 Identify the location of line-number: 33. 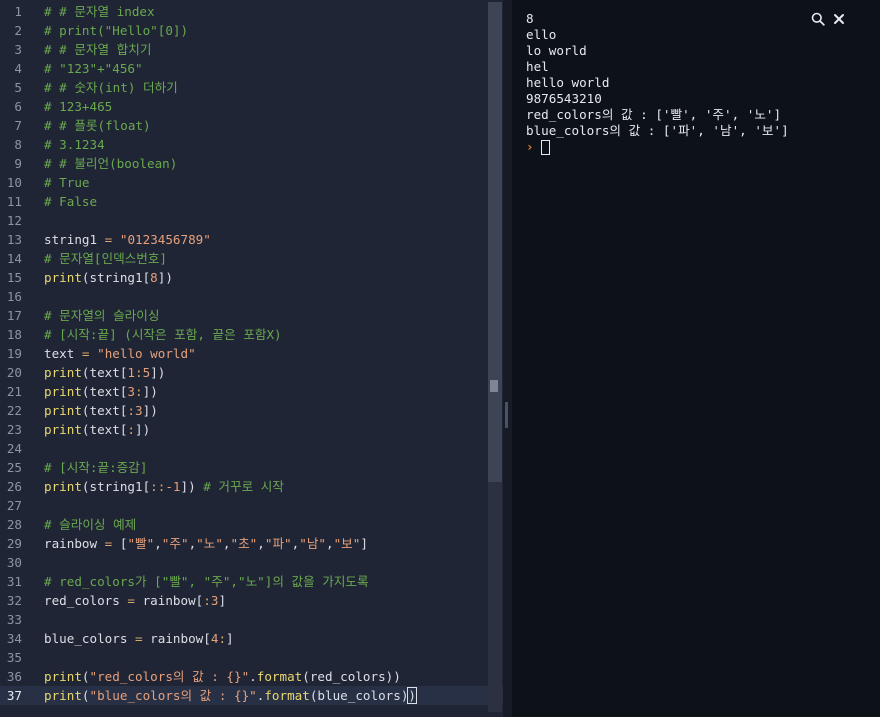
(14, 619).